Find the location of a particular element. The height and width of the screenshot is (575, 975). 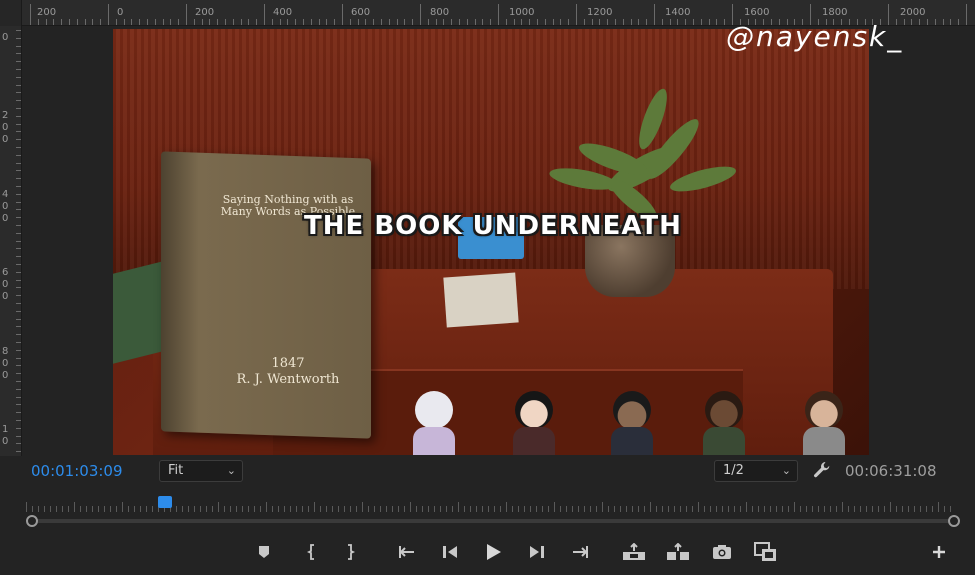

step-back-button is located at coordinates (450, 552).